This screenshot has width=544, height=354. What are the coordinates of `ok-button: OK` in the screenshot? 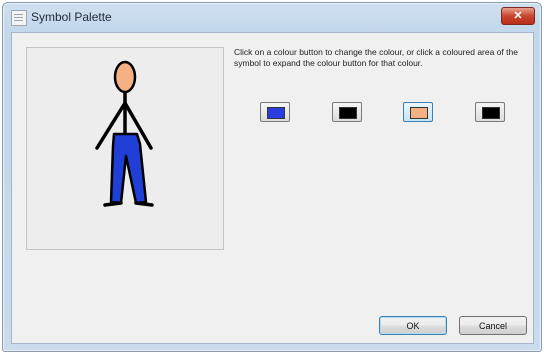 It's located at (413, 325).